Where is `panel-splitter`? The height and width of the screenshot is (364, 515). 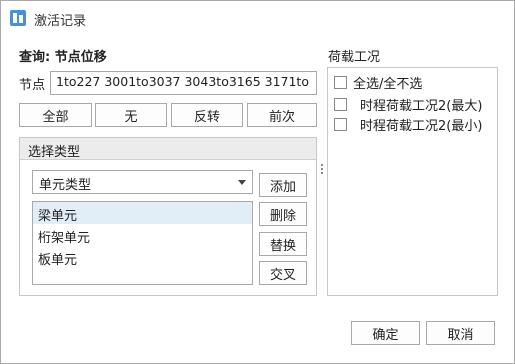
panel-splitter is located at coordinates (322, 171).